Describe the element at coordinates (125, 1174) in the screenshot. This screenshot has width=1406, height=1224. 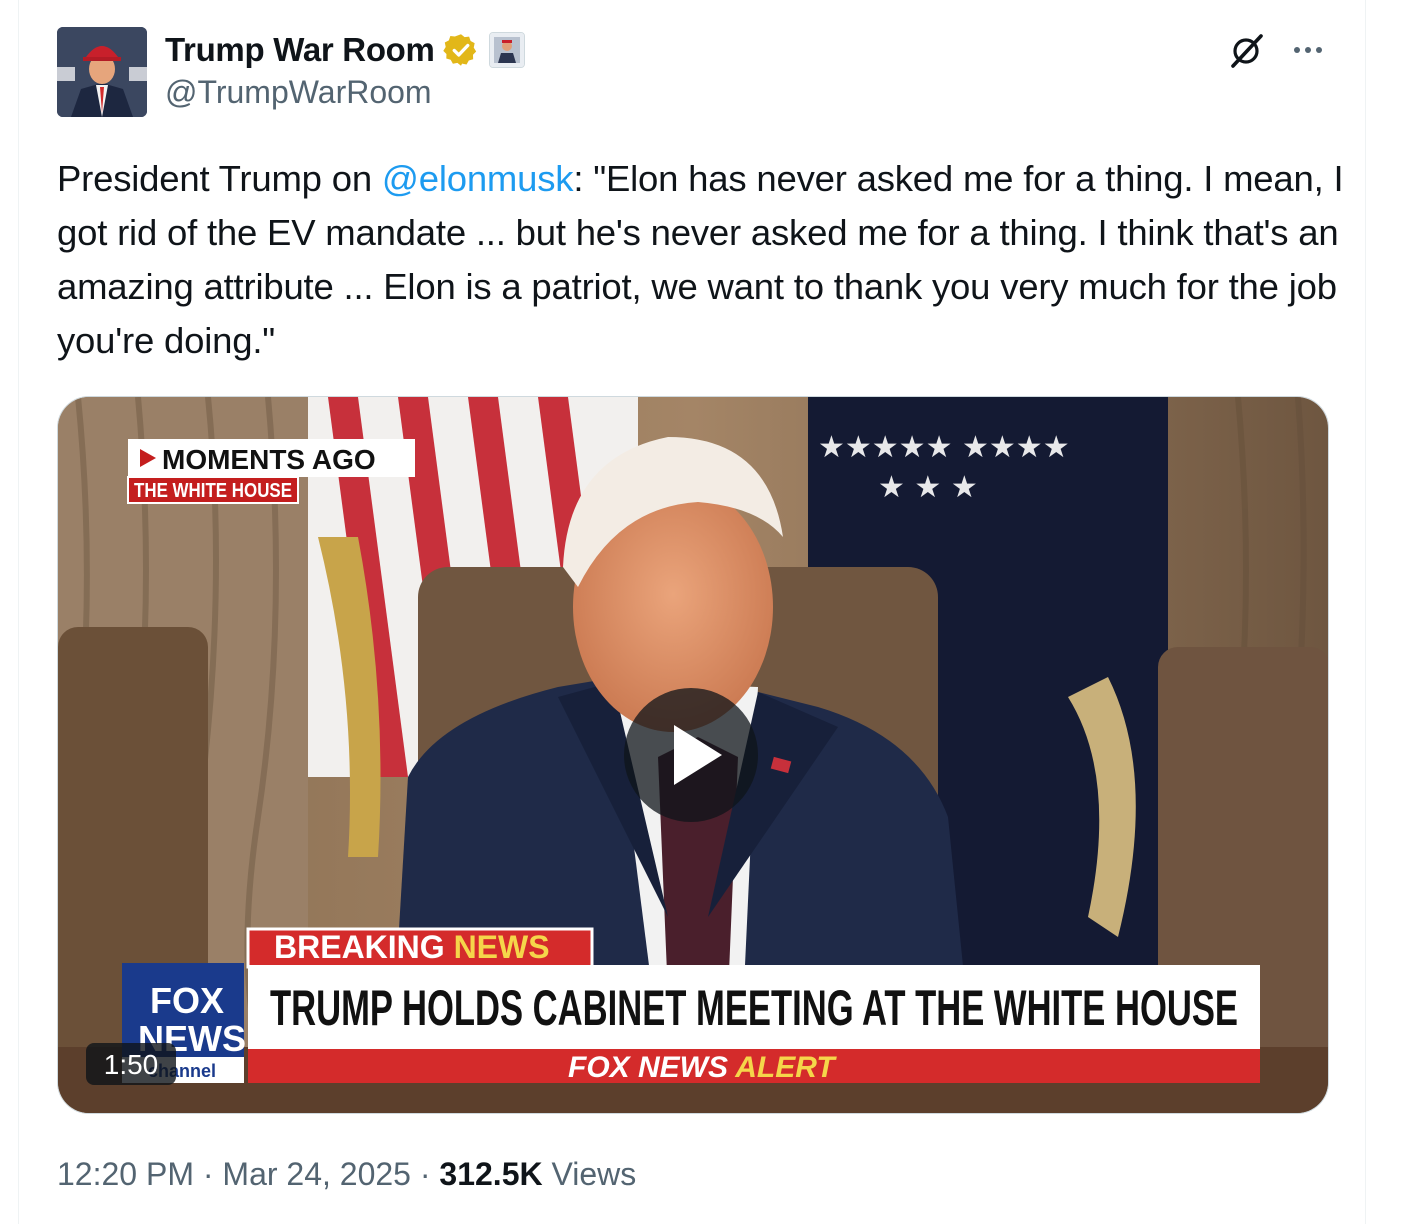
I see `tweet-time: 12:20 PM` at that location.